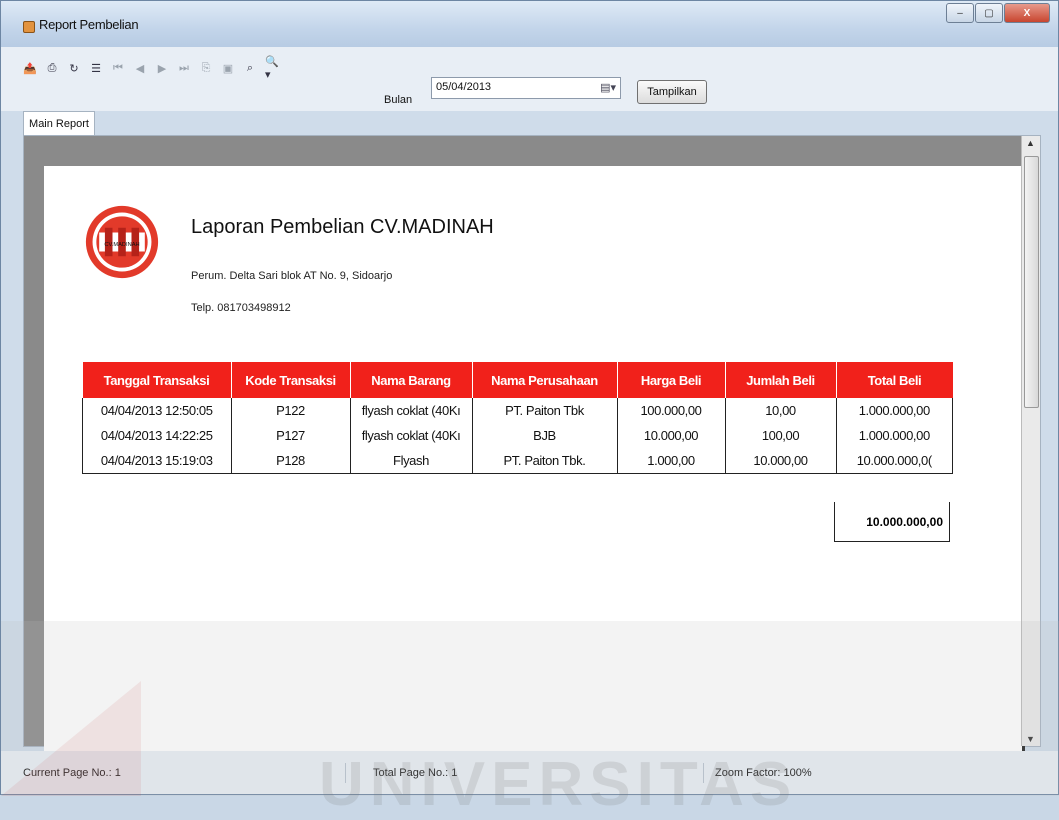  Describe the element at coordinates (52, 68) in the screenshot. I see `print-icon: ⎙` at that location.